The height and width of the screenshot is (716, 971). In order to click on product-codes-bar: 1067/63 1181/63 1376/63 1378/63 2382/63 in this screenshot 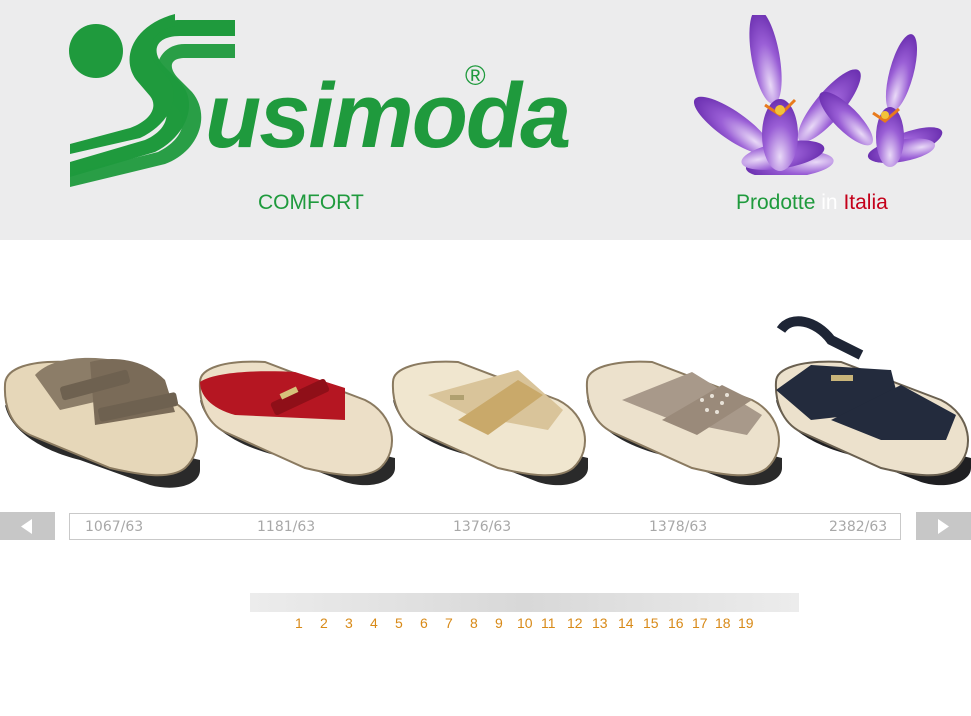, I will do `click(485, 526)`.